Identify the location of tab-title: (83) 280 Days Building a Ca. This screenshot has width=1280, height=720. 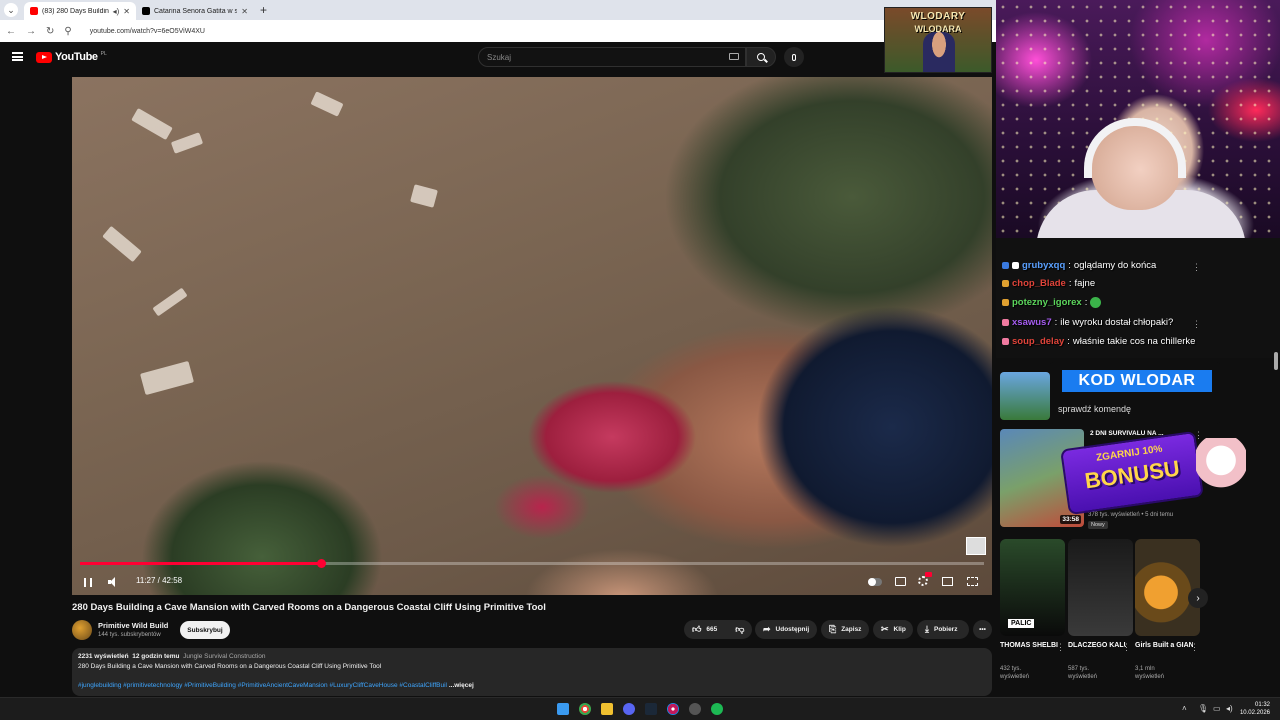
(75, 11).